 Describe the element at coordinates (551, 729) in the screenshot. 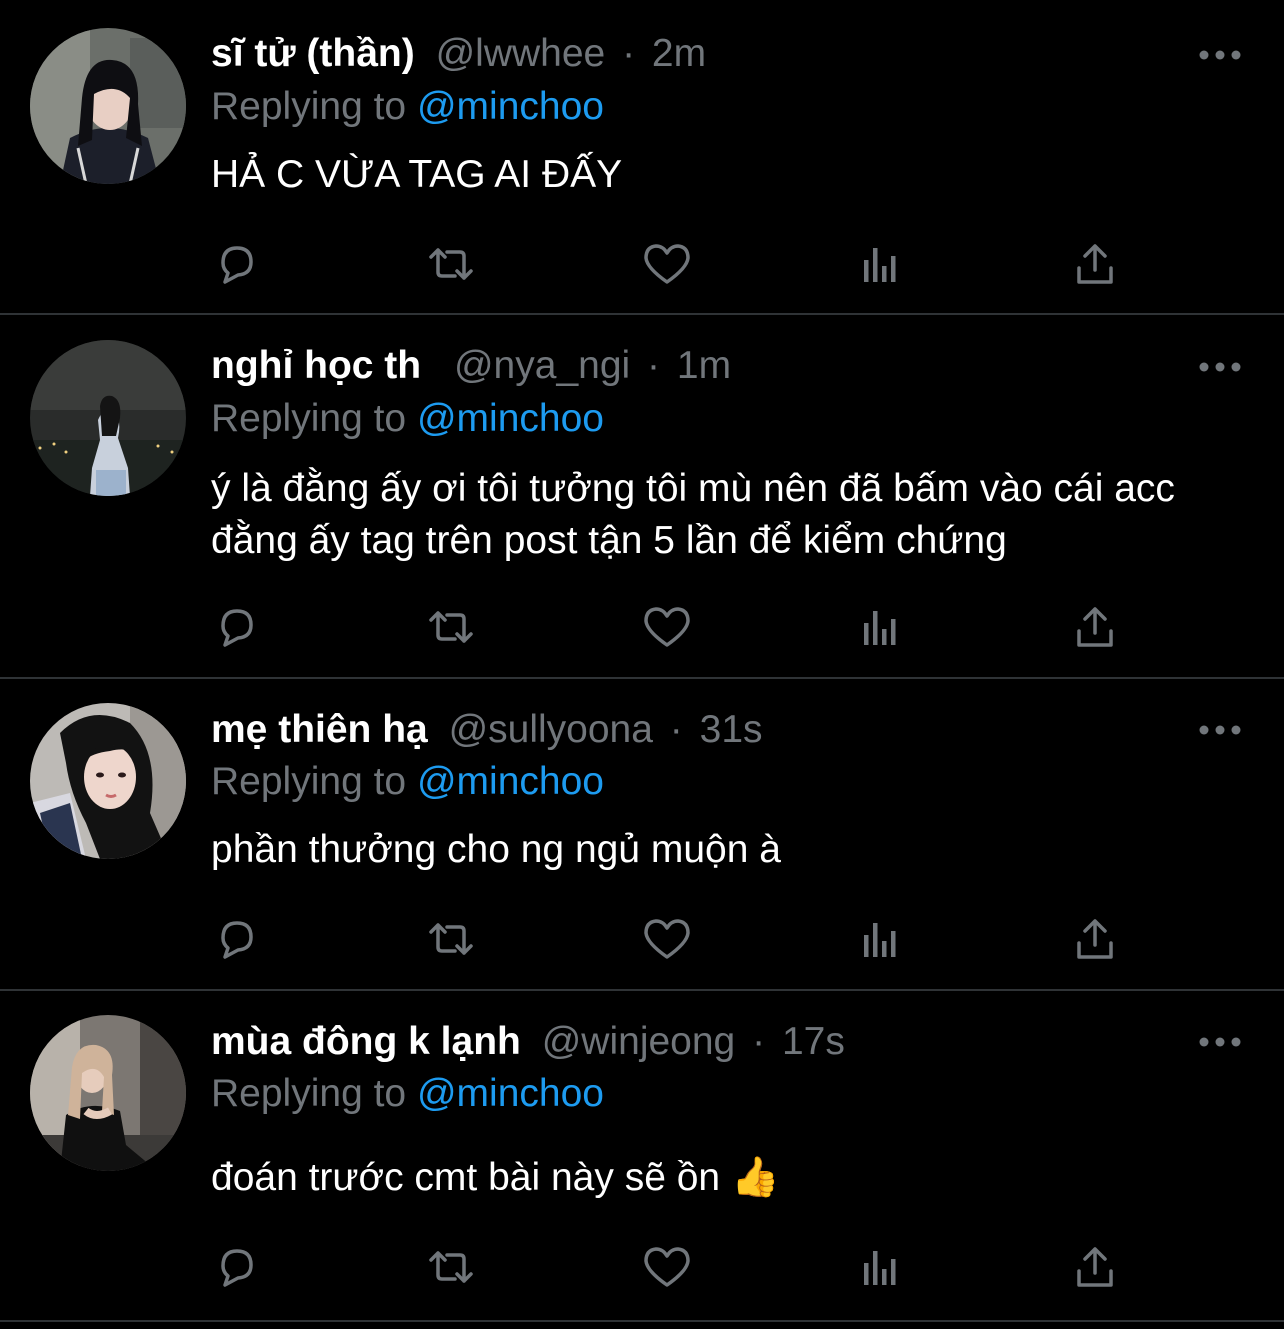

I see `user-handle: @sullyoona` at that location.